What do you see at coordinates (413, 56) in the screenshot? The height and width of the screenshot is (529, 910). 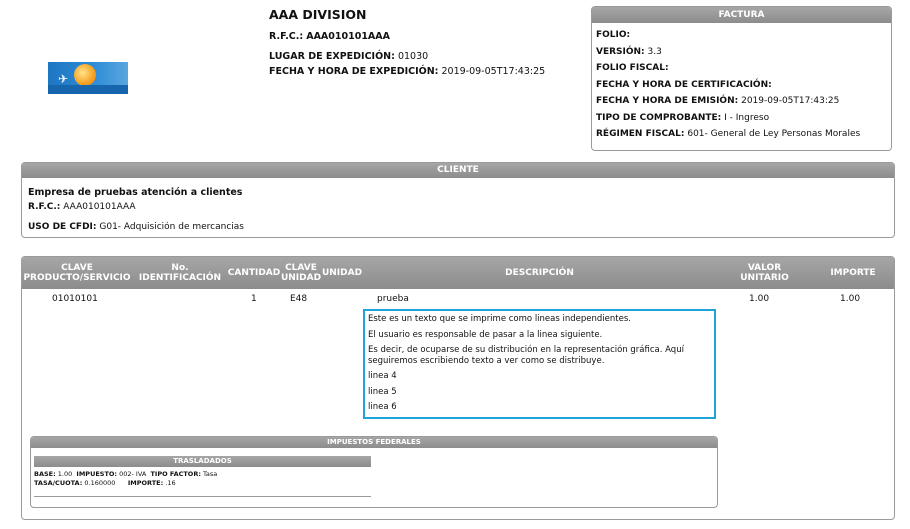 I see `emisor-lugar-value: 01030` at bounding box center [413, 56].